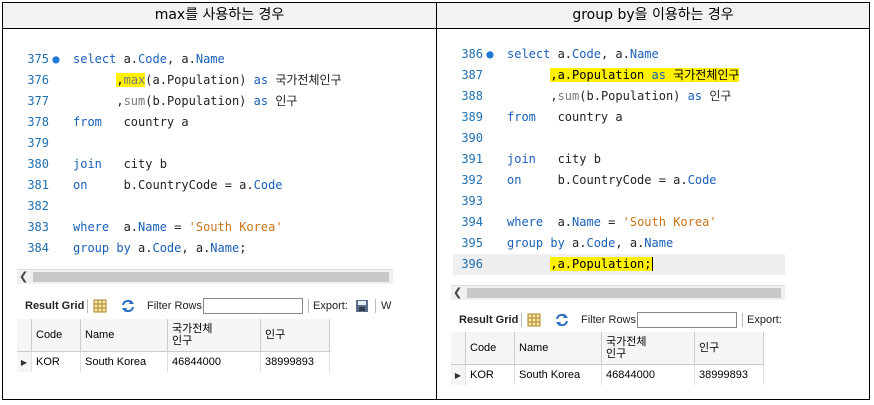  Describe the element at coordinates (206, 122) in the screenshot. I see `code-line: 378 from country a` at that location.